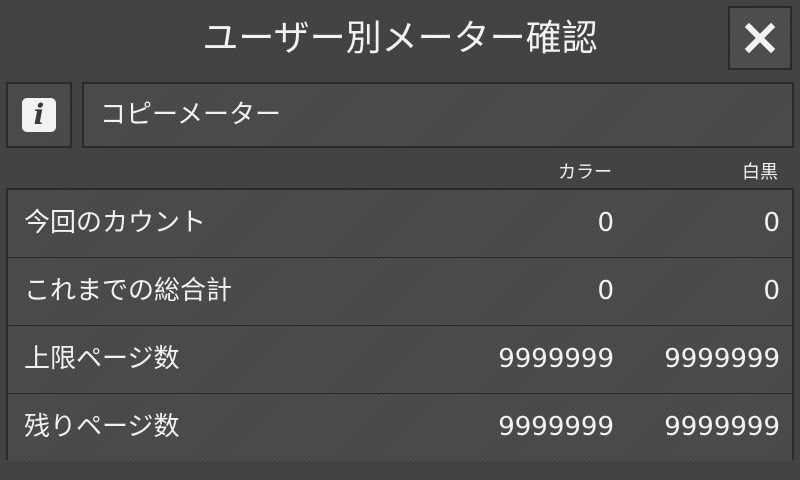  Describe the element at coordinates (400, 38) in the screenshot. I see `page-title: ユーザー別メーター確認` at that location.